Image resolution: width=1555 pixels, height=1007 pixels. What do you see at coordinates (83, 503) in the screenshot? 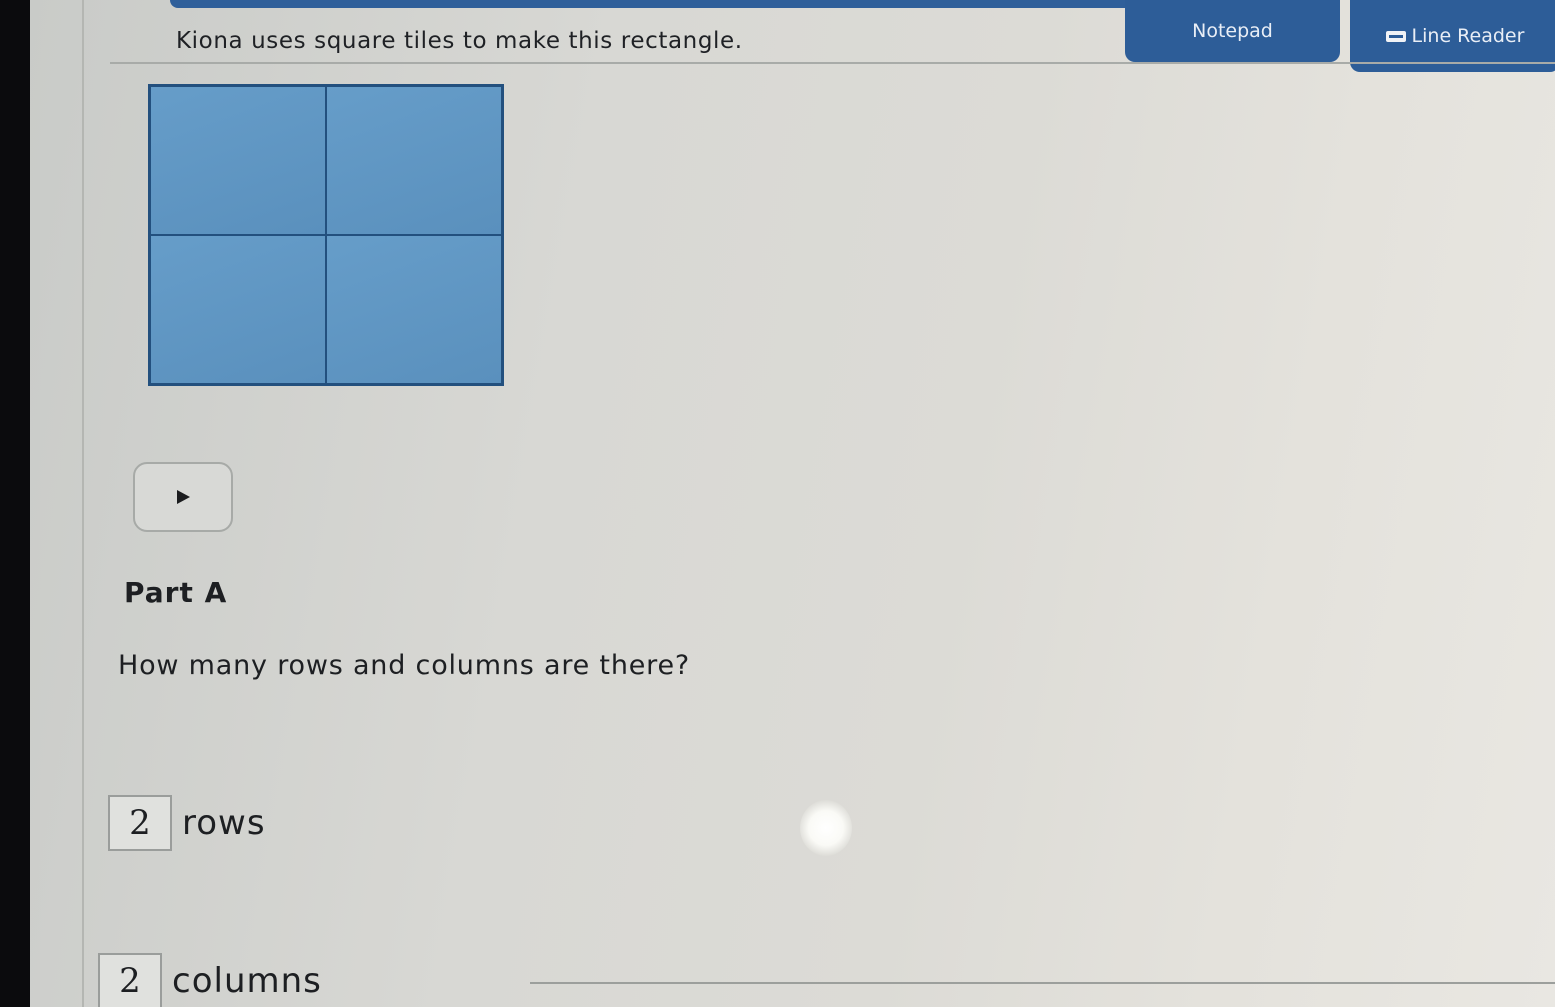
I see `screen-edge` at bounding box center [83, 503].